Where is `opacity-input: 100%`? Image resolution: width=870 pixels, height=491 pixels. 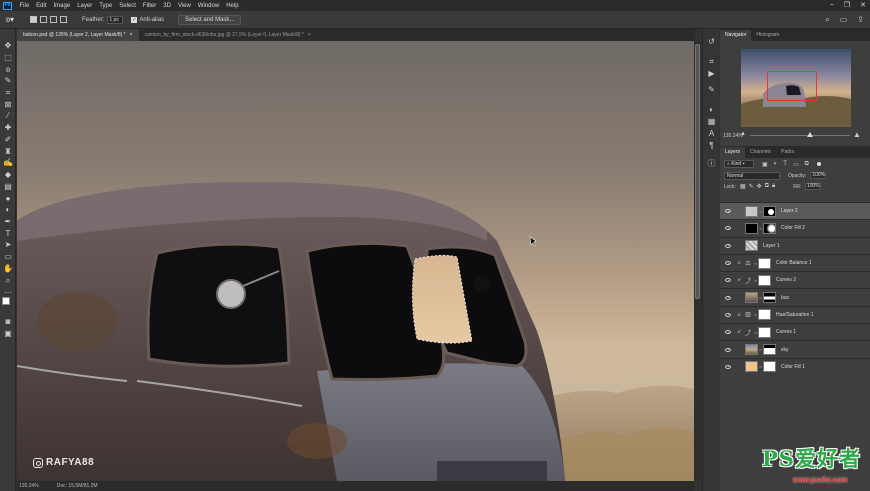 opacity-input: 100% is located at coordinates (818, 175).